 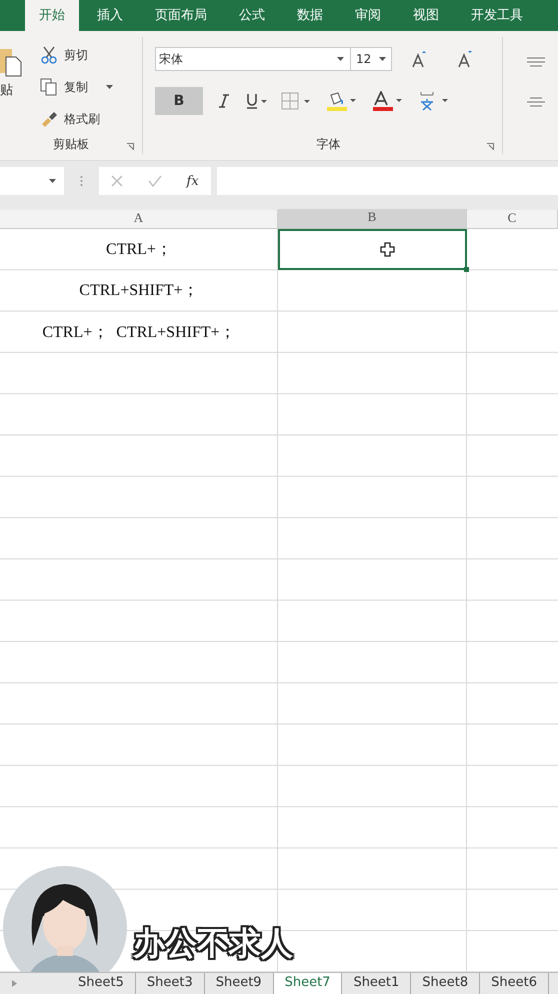 I want to click on ribbon-tab: 审阅, so click(x=368, y=15).